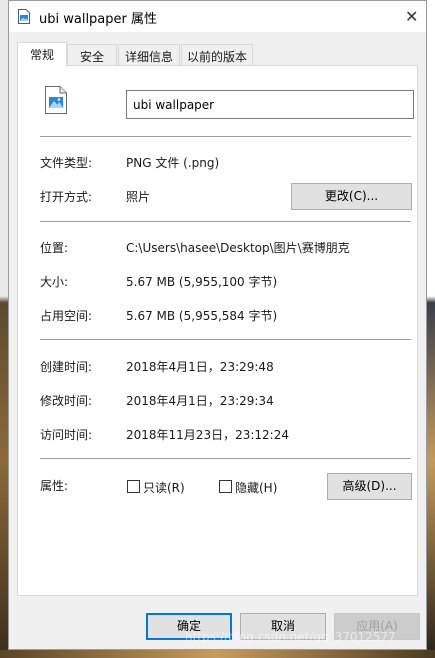 This screenshot has width=435, height=658. Describe the element at coordinates (66, 163) in the screenshot. I see `file-type-label: 文件类型:` at that location.